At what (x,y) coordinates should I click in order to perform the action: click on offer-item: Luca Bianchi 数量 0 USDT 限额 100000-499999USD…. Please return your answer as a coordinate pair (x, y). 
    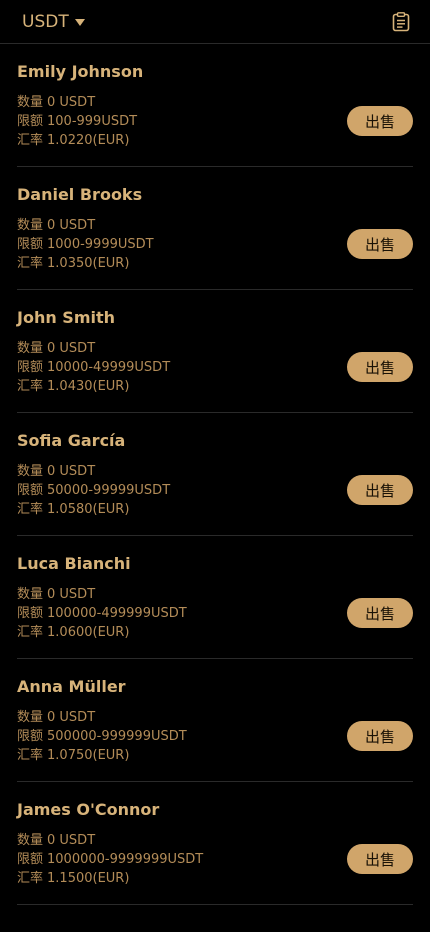
    Looking at the image, I should click on (215, 597).